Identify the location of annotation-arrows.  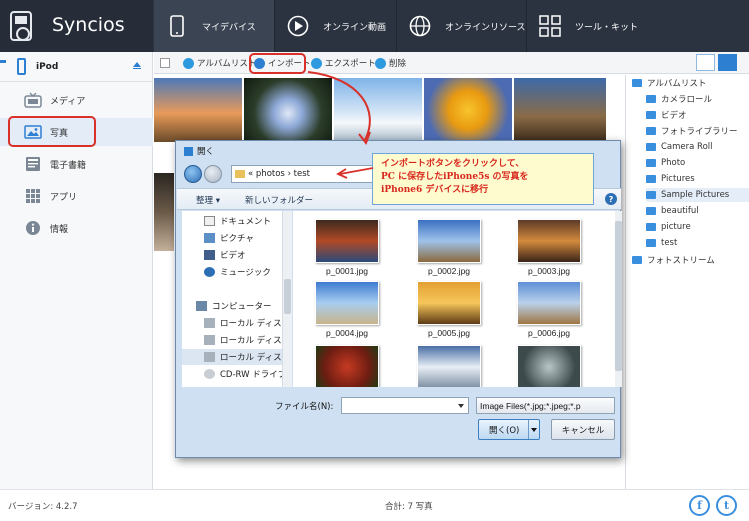
(340, 125).